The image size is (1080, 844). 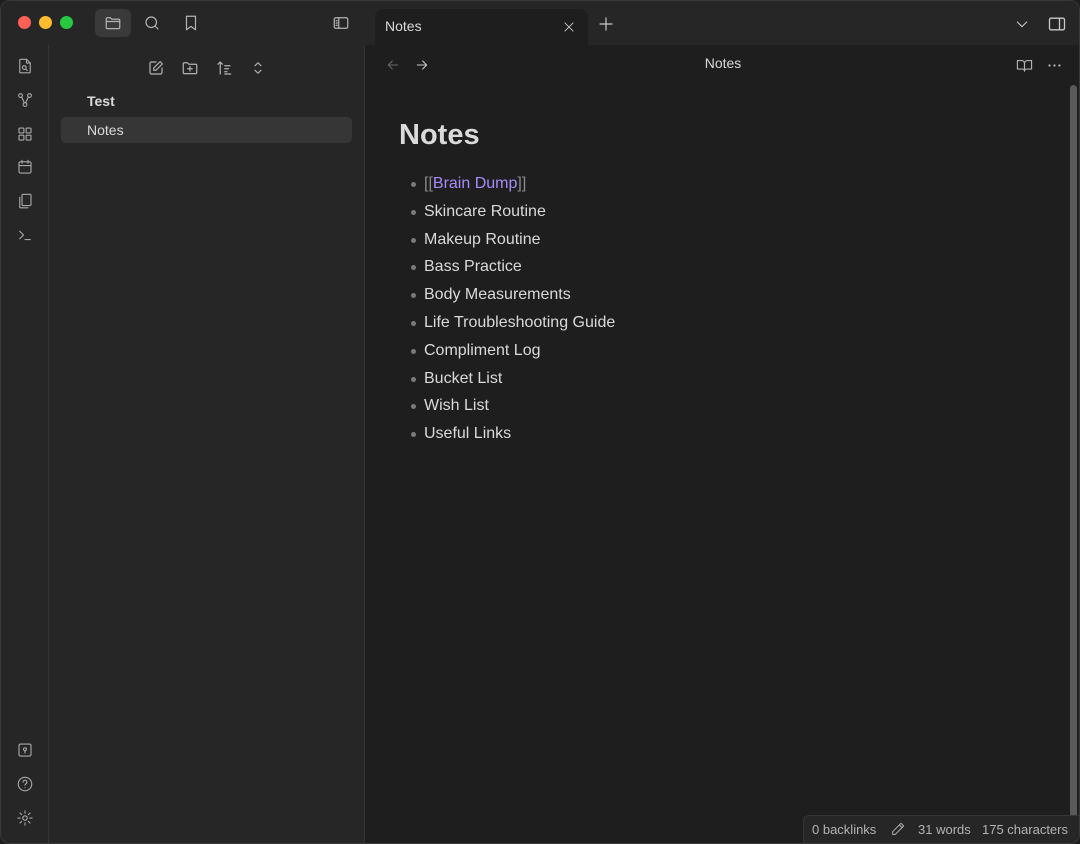 I want to click on right-sidebar-icon, so click(x=1057, y=24).